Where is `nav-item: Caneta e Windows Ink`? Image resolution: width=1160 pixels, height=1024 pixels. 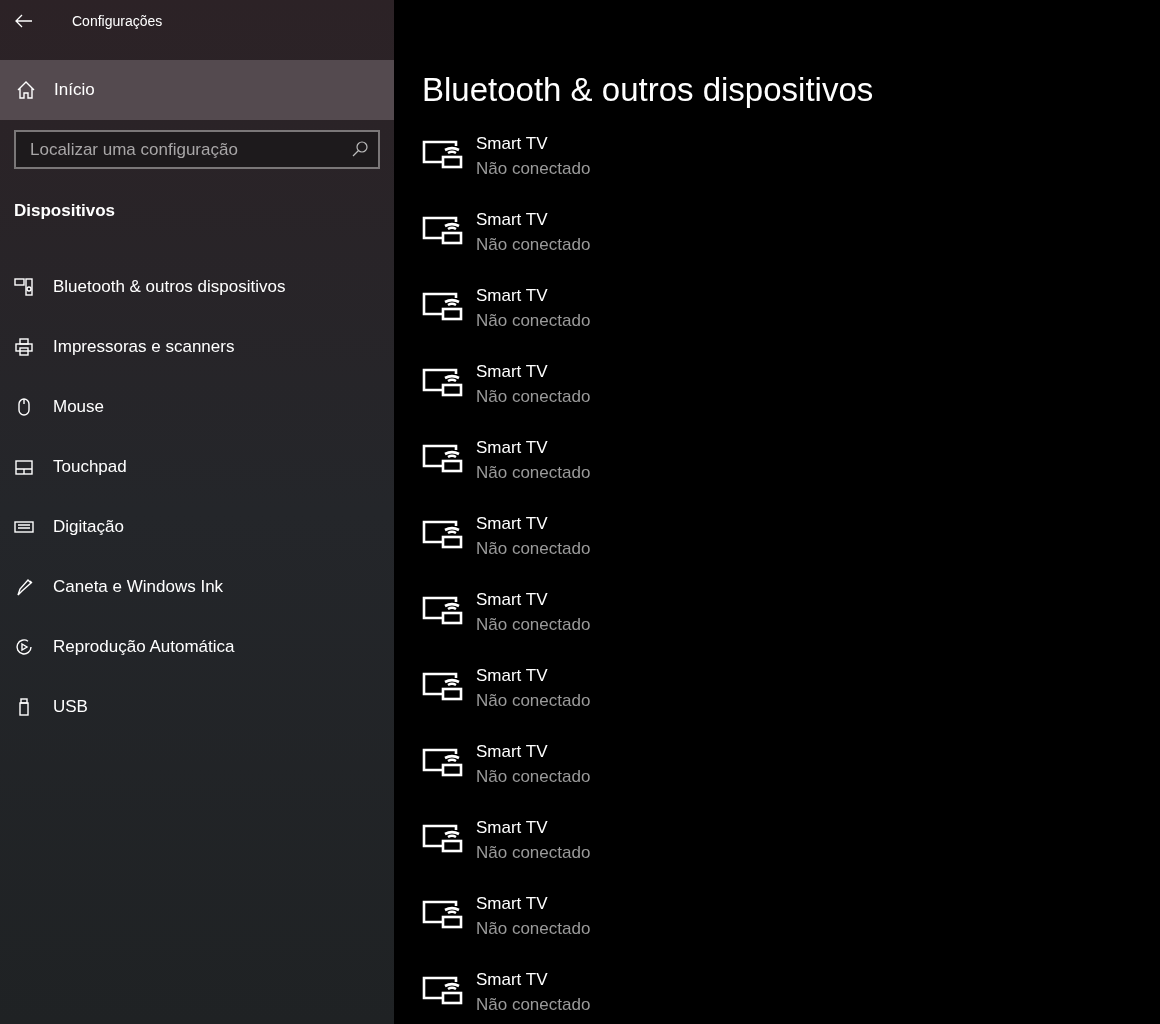 nav-item: Caneta e Windows Ink is located at coordinates (197, 586).